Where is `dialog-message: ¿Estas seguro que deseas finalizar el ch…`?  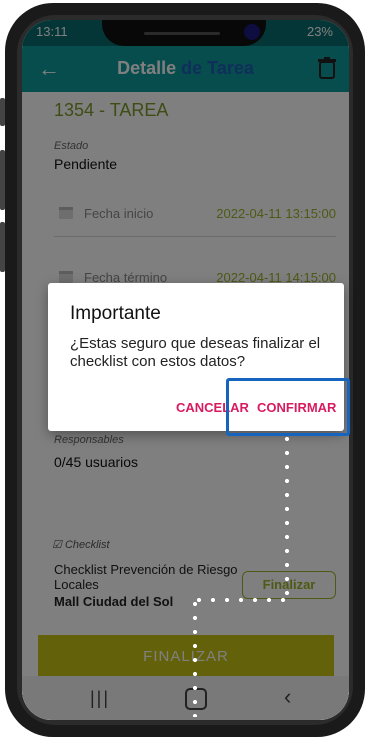 dialog-message: ¿Estas seguro que deseas finalizar el ch… is located at coordinates (195, 352).